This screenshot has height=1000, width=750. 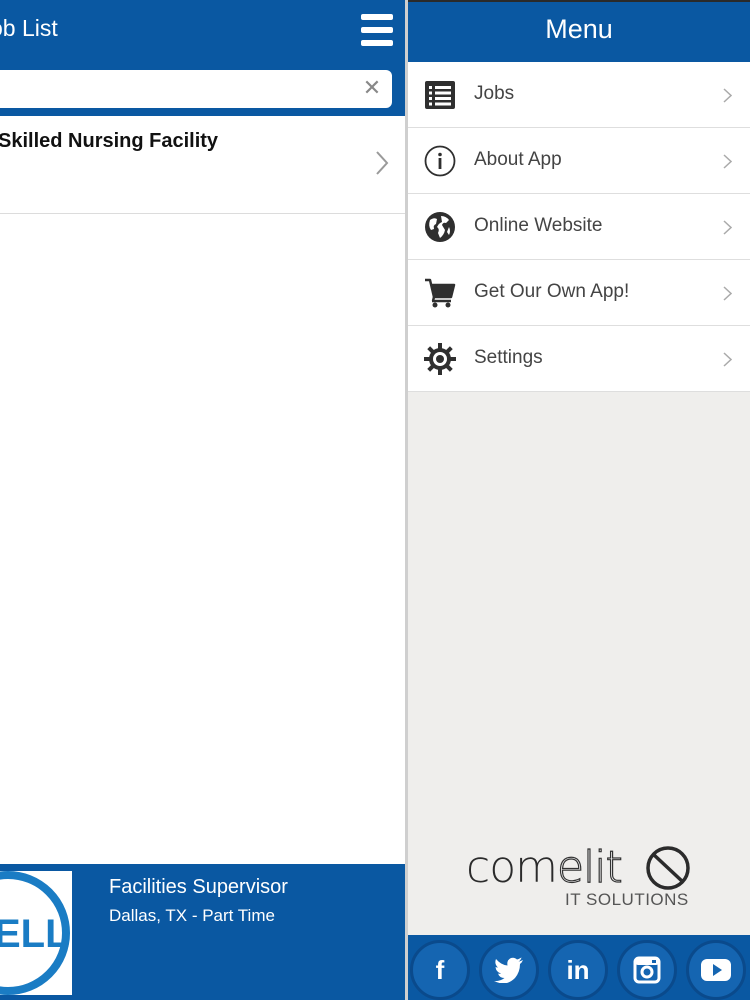 I want to click on twitter-icon, so click(x=509, y=970).